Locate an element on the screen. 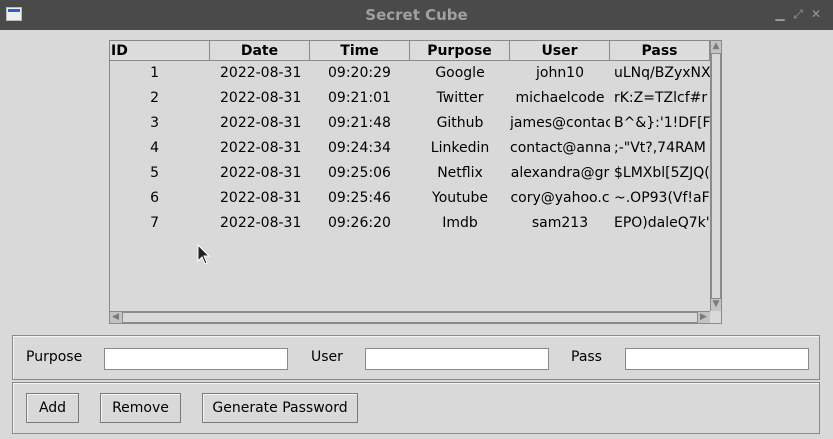 The image size is (833, 439). cell-user: james@contac is located at coordinates (560, 123).